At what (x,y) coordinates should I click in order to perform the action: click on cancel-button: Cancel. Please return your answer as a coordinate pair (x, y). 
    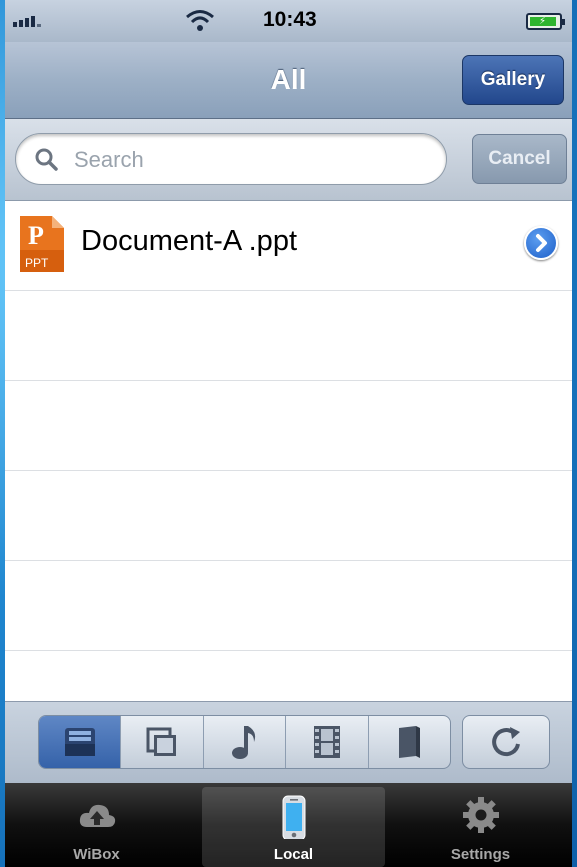
    Looking at the image, I should click on (519, 159).